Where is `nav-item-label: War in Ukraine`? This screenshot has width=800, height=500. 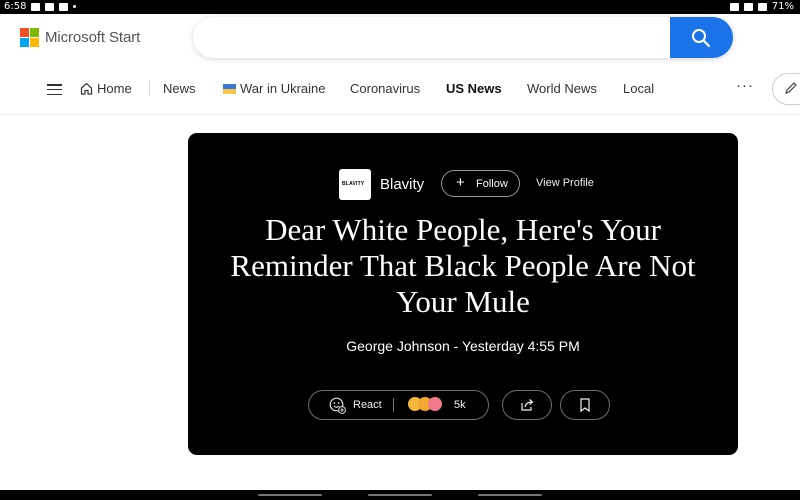 nav-item-label: War in Ukraine is located at coordinates (283, 88).